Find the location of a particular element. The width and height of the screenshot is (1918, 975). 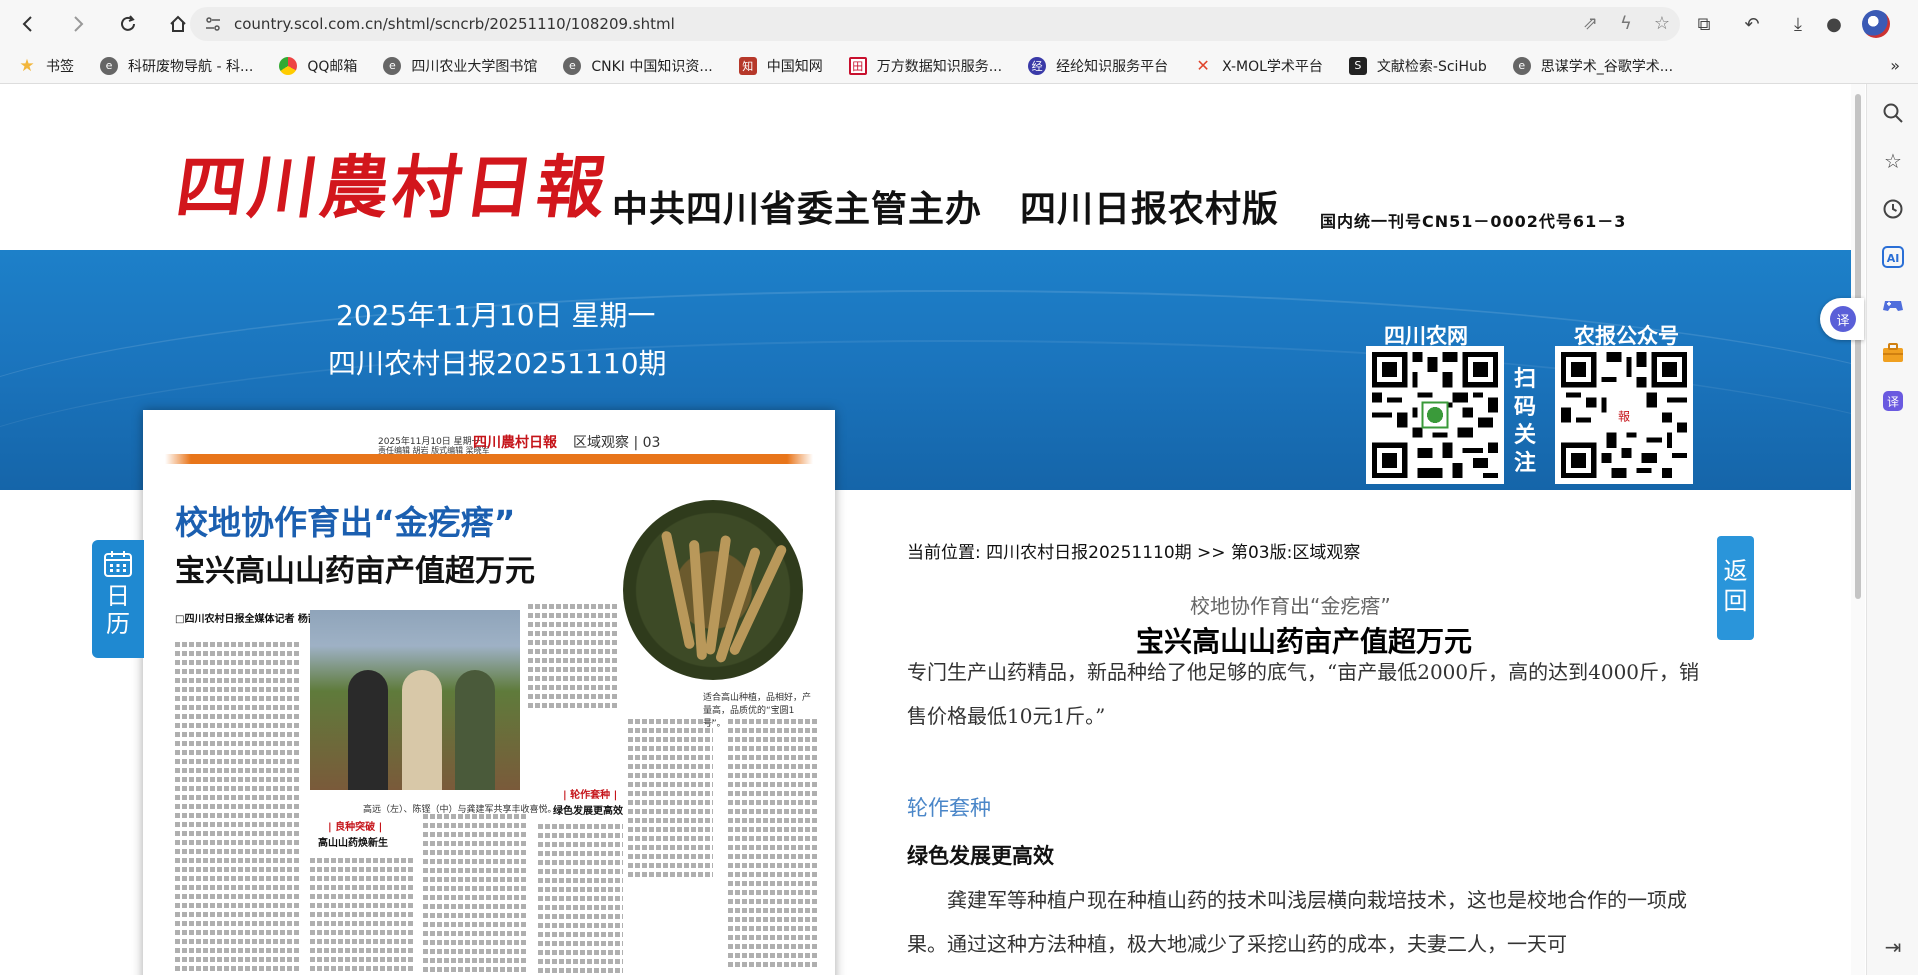

bookmark-label: 四川农业大学图书馆 is located at coordinates (474, 66).